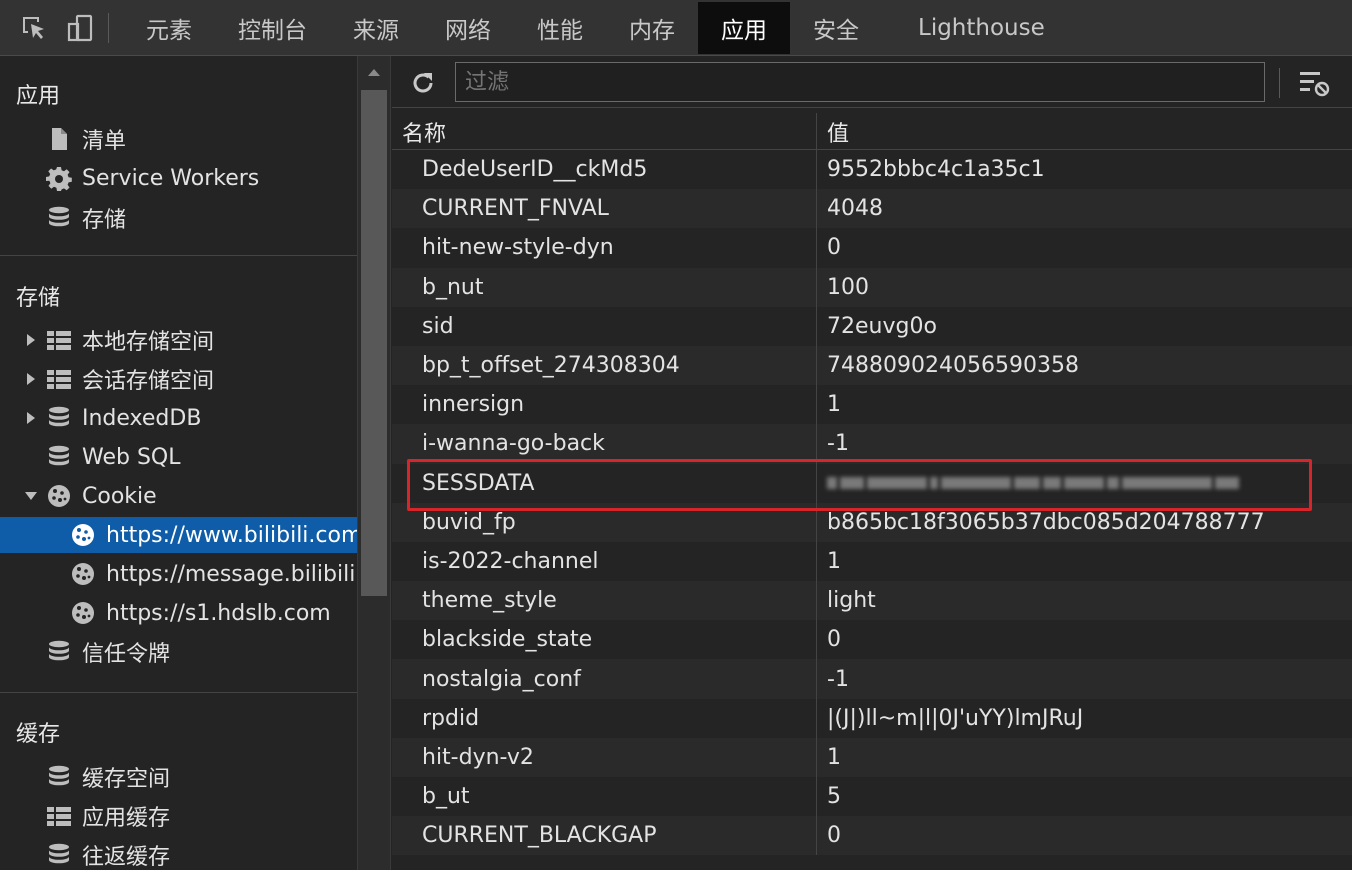  Describe the element at coordinates (1084, 522) in the screenshot. I see `cookie-value-cell: b865bc18f3065b37dbc085d204788777` at that location.